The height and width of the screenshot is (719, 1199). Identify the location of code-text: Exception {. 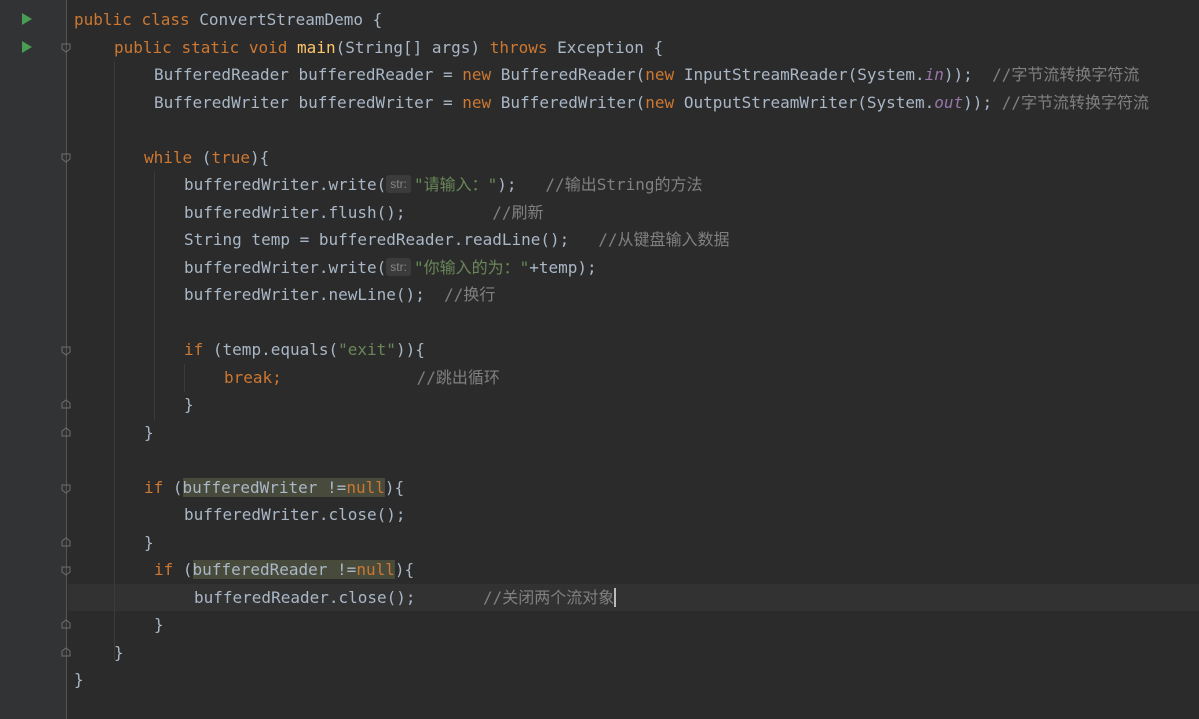
(610, 47).